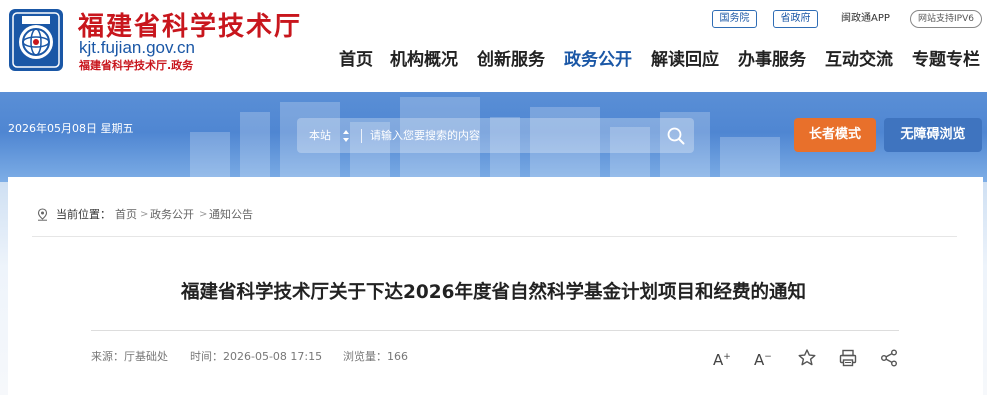 The image size is (987, 395). I want to click on breadcrumb-home: 首页, so click(126, 215).